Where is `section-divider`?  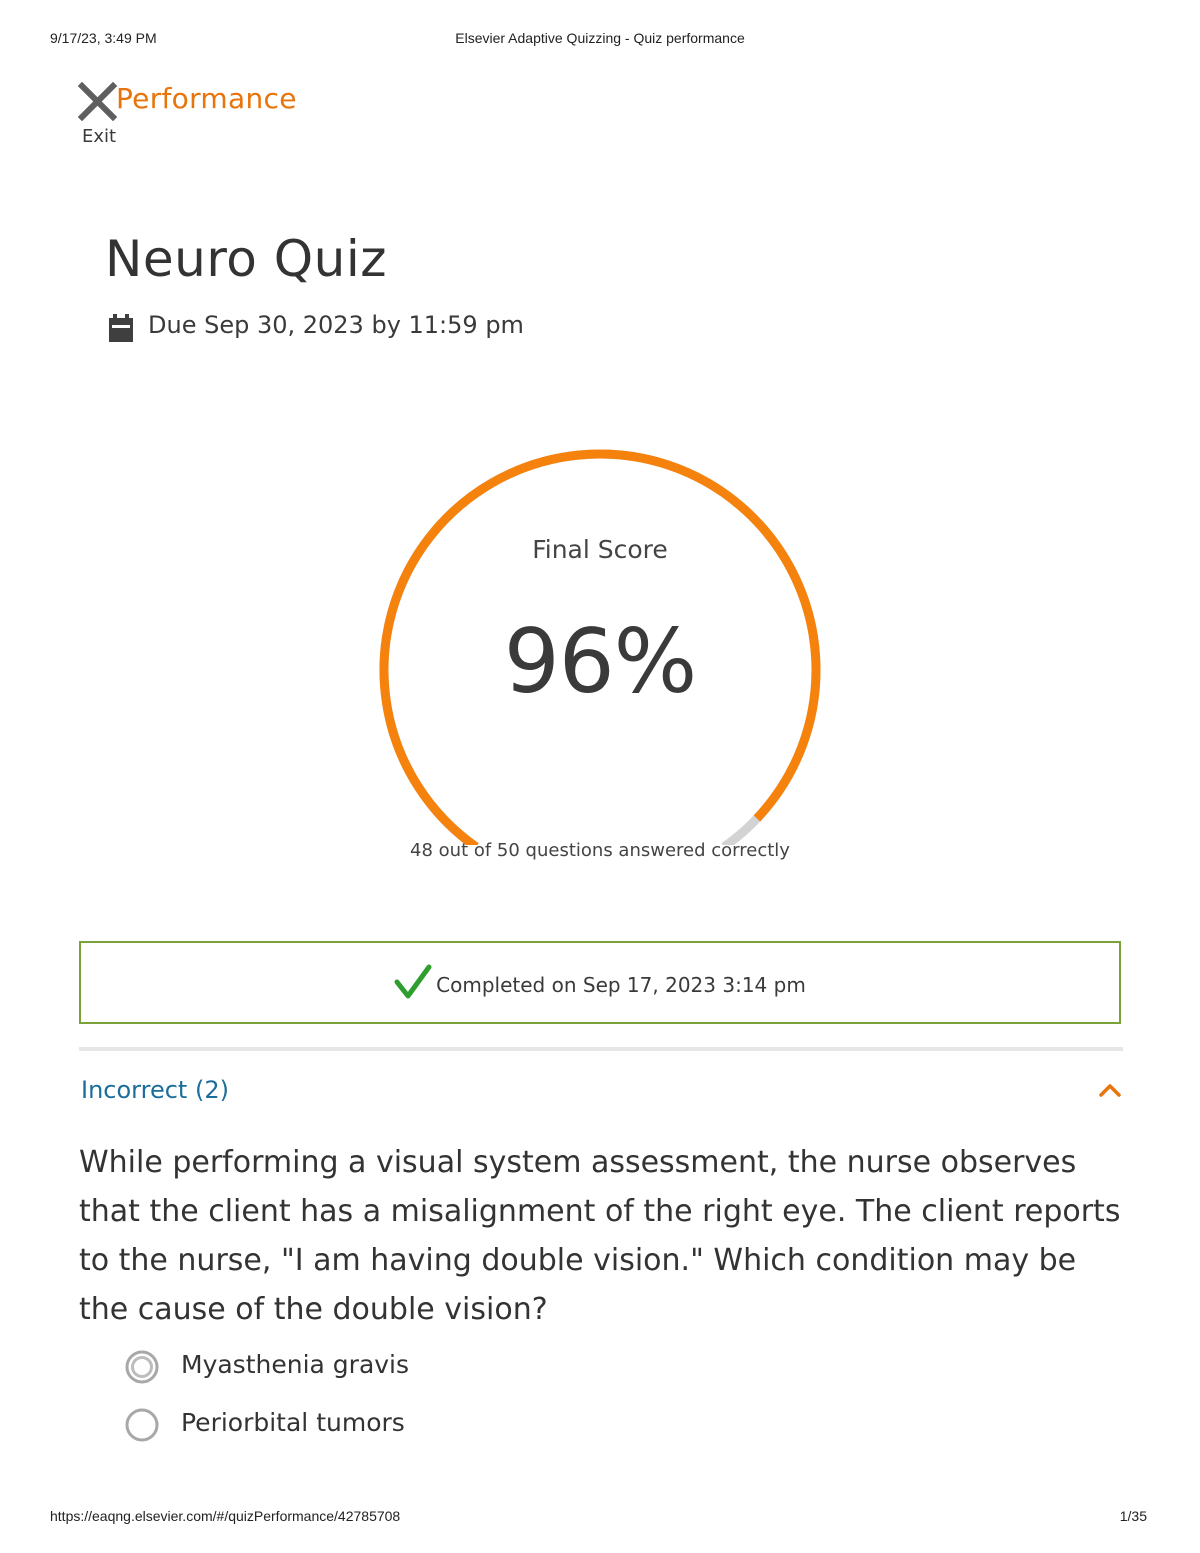
section-divider is located at coordinates (601, 1049).